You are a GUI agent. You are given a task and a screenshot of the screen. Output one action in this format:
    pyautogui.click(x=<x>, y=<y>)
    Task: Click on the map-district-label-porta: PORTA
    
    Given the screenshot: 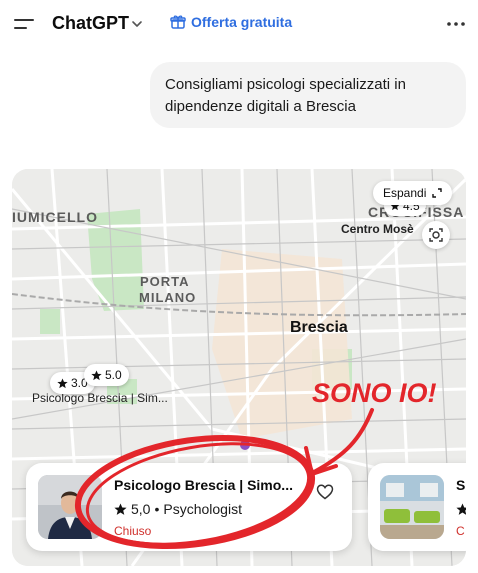 What is the action you would take?
    pyautogui.click(x=165, y=281)
    